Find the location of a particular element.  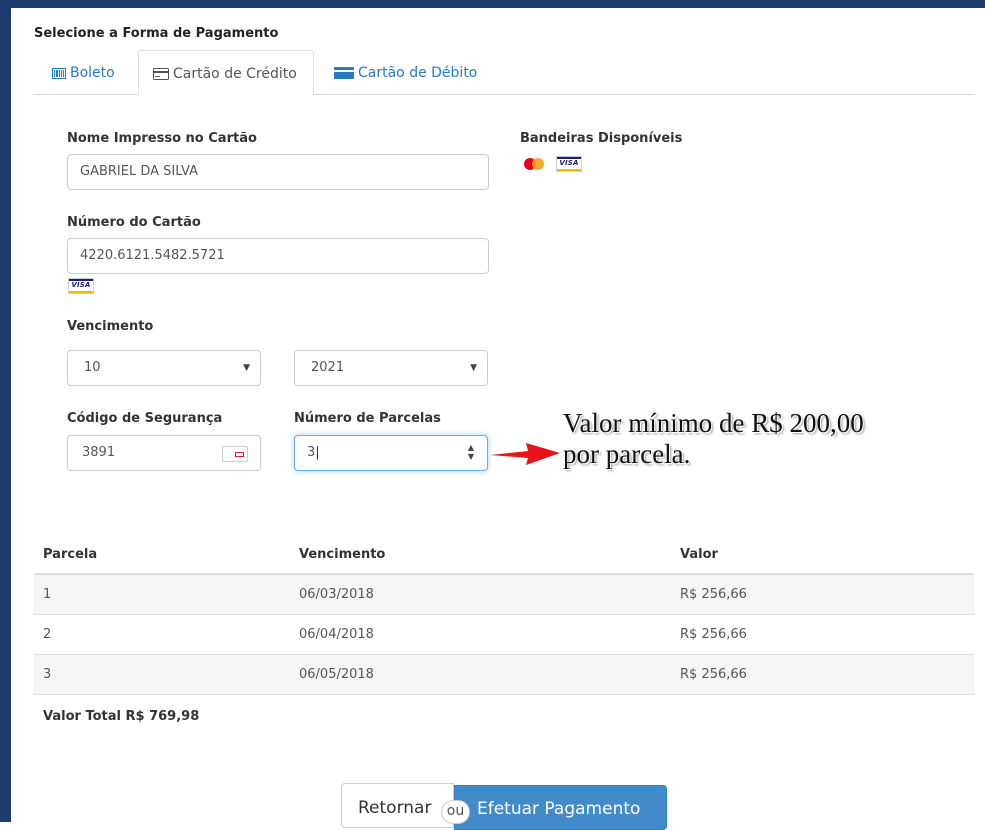

annotation-line-1: Valor mínimo de R$ 200,00 is located at coordinates (713, 423).